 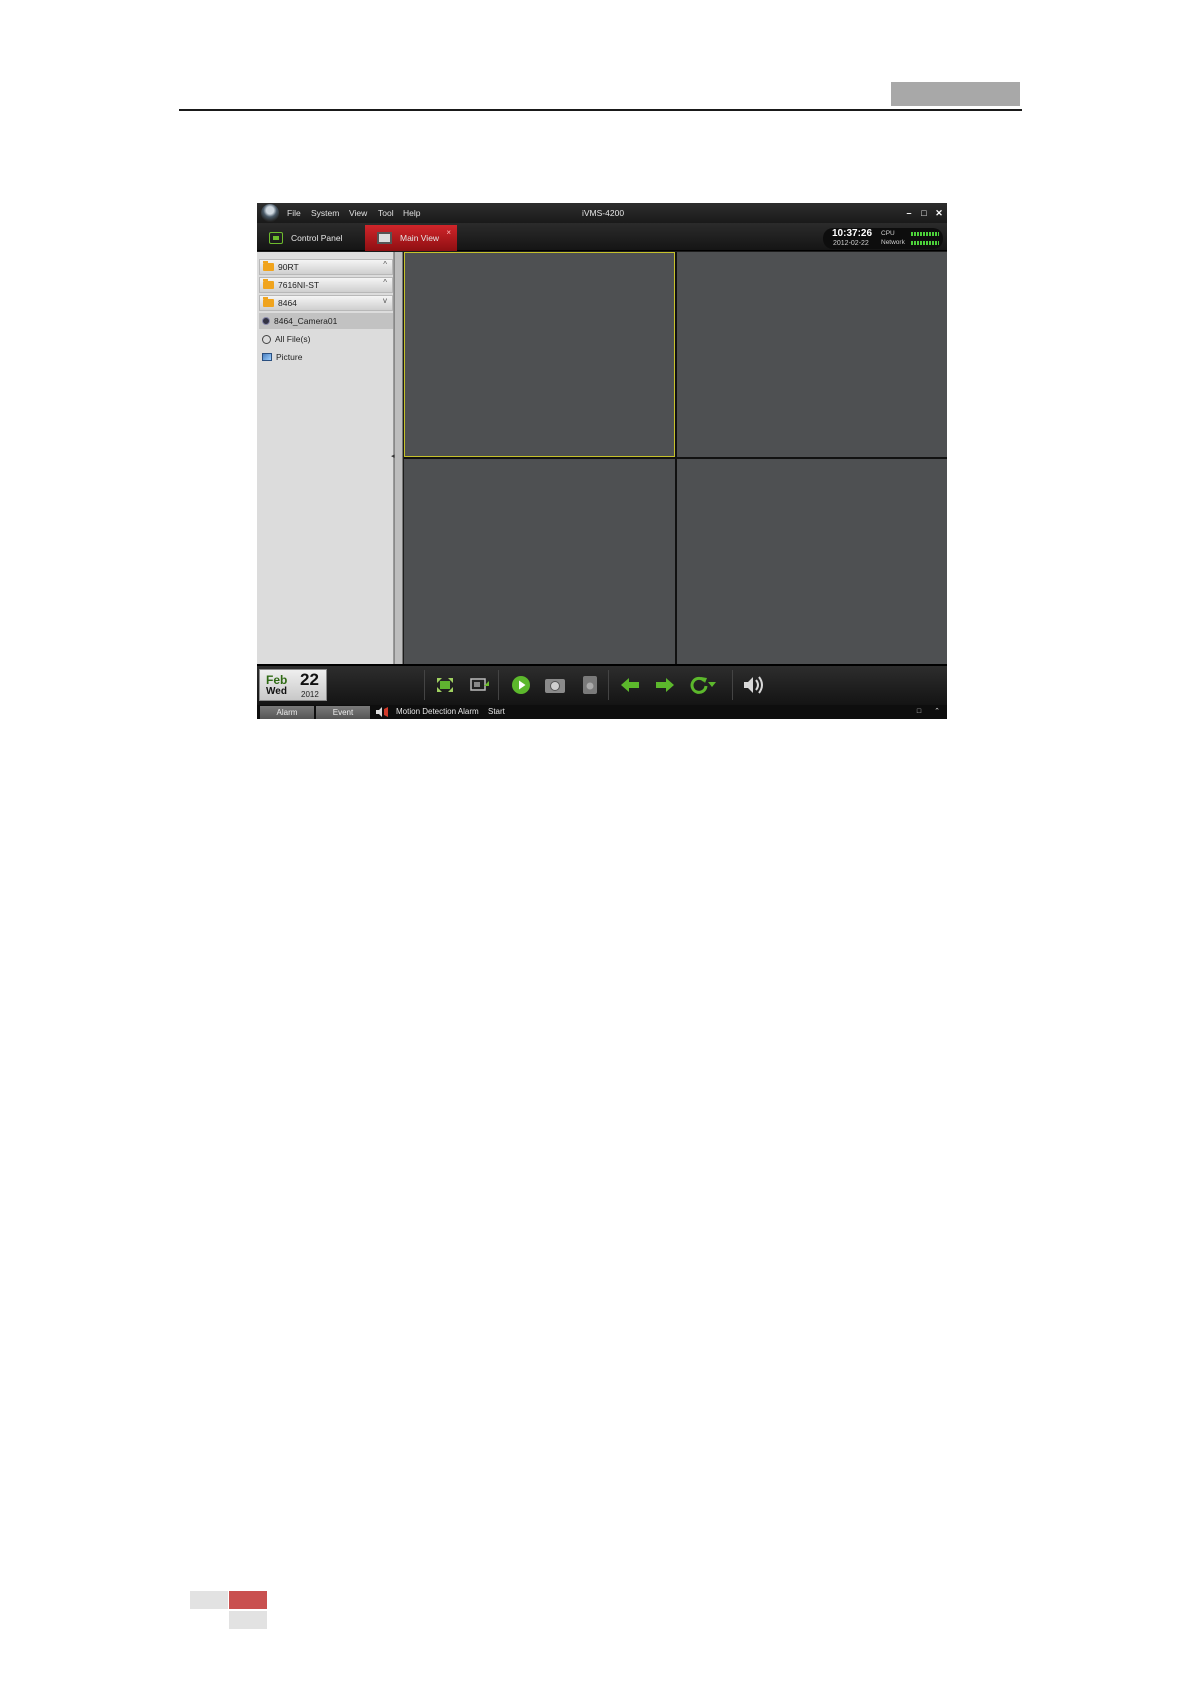 I want to click on menu-system: System, so click(x=325, y=213).